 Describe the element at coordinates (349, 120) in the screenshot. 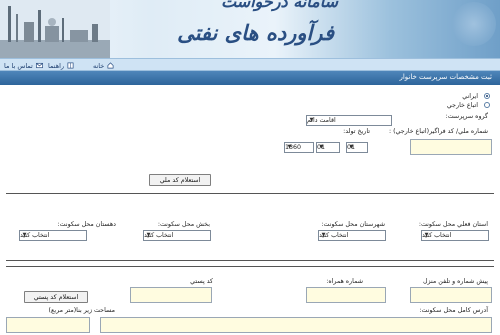

I see `group-select: ▼ اقامت دائم` at that location.